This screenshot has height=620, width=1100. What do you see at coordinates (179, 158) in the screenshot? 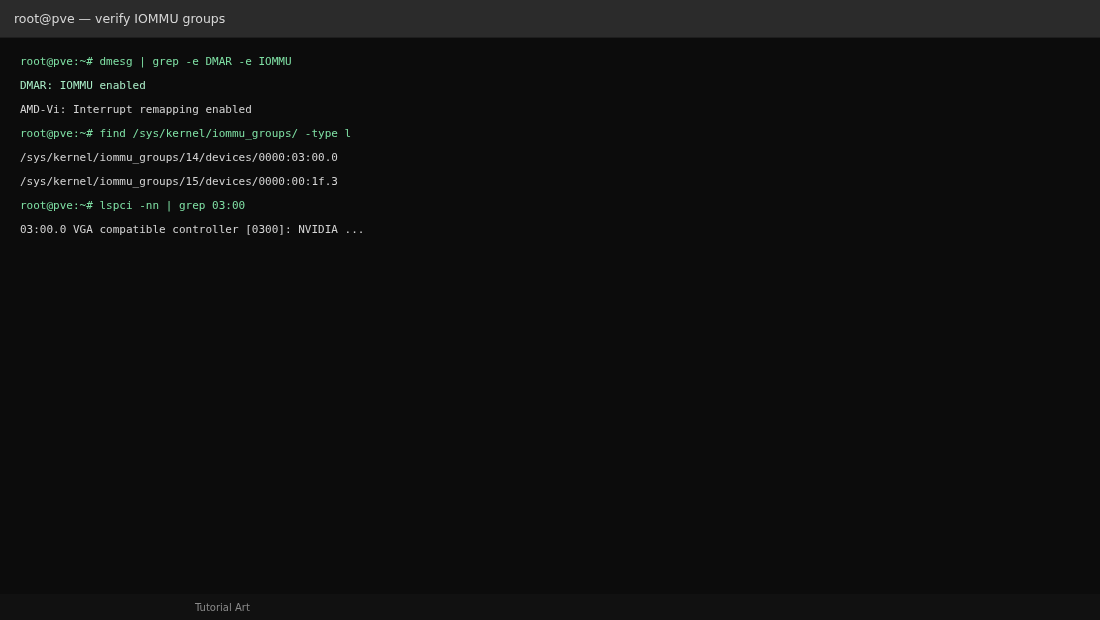
I see `output-line: /sys/kernel/iommu_groups/14/devices/0000:03:00.0` at bounding box center [179, 158].